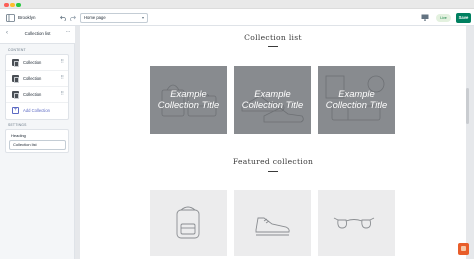  Describe the element at coordinates (6, 4) in the screenshot. I see `close-window-button` at that location.